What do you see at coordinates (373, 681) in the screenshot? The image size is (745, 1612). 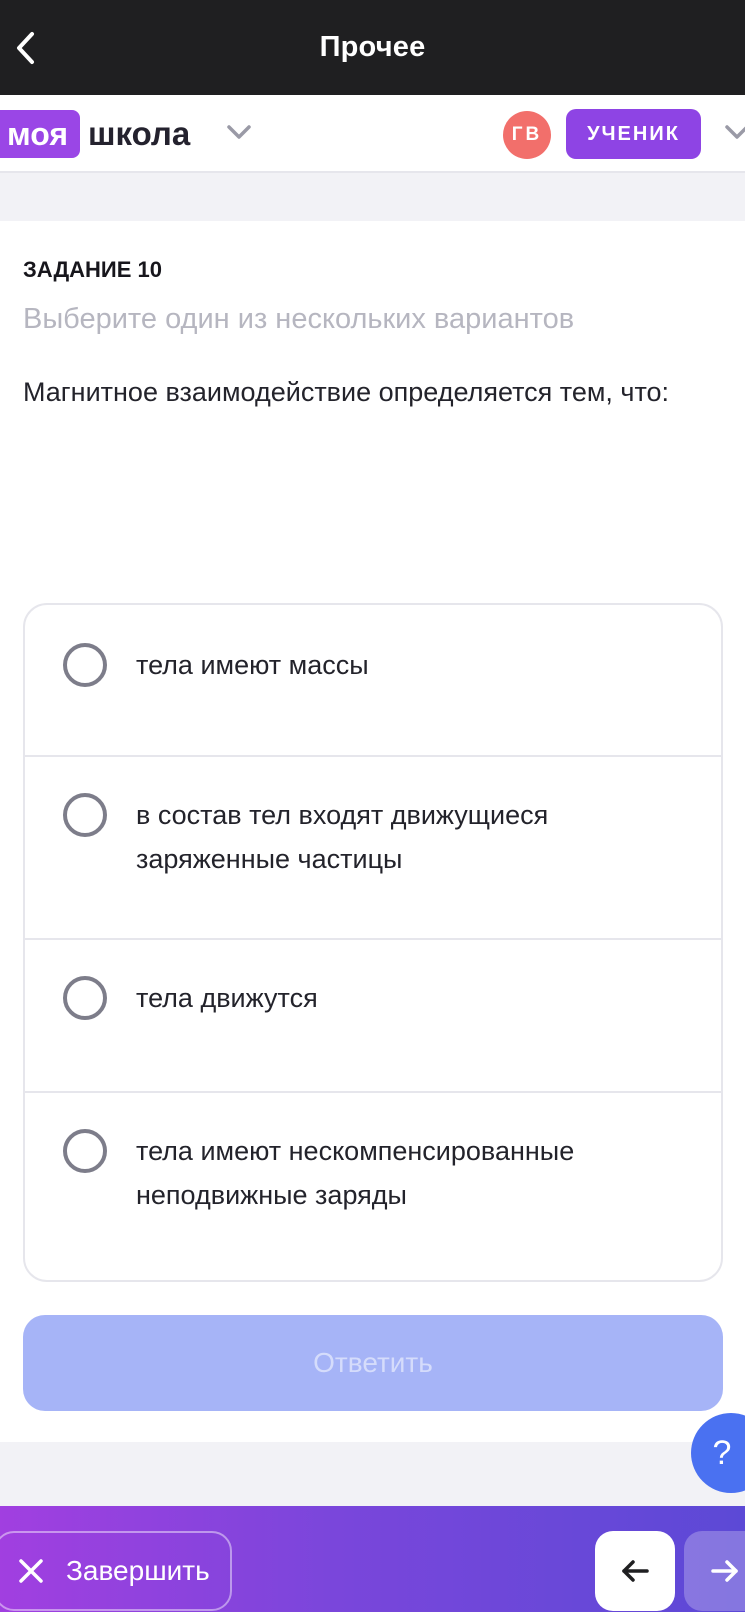 I see `option-item: тела имеют массы` at bounding box center [373, 681].